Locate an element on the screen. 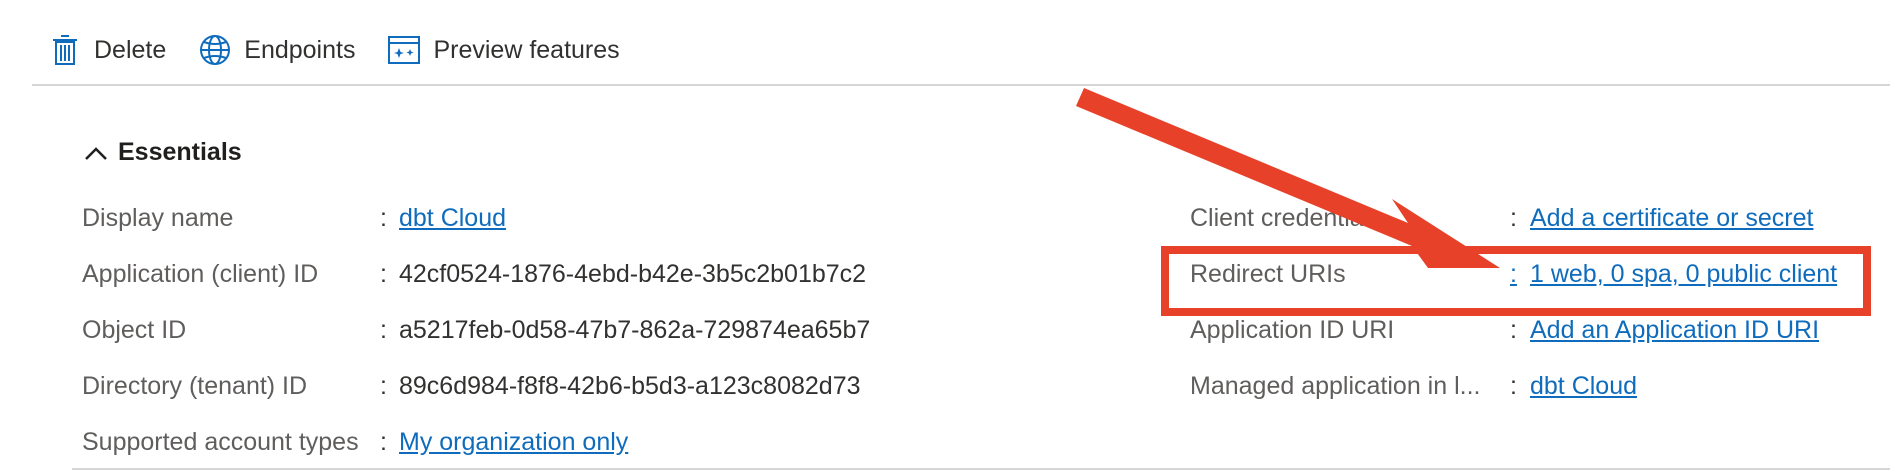 Image resolution: width=1890 pixels, height=474 pixels. command-bar: Delete Endpoints Preview features is located at coordinates (350, 50).